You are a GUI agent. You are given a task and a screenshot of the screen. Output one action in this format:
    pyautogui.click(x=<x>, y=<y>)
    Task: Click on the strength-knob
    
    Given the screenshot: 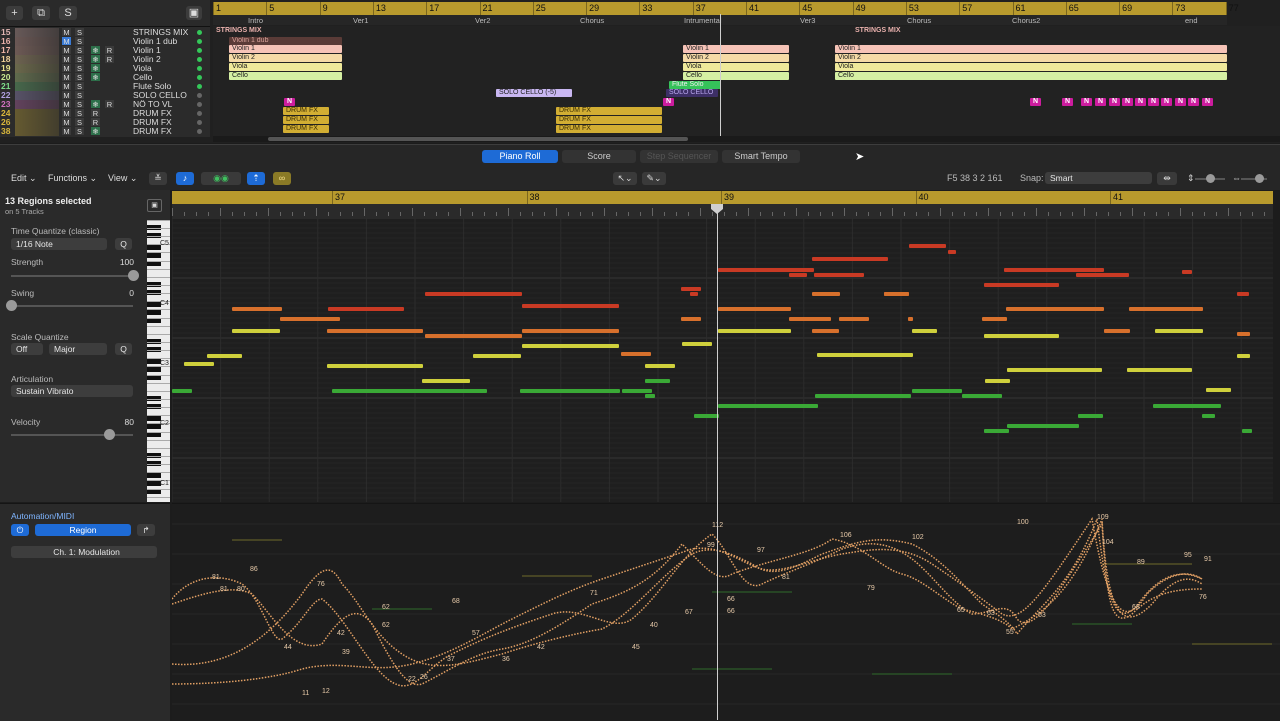 What is the action you would take?
    pyautogui.click(x=133, y=275)
    